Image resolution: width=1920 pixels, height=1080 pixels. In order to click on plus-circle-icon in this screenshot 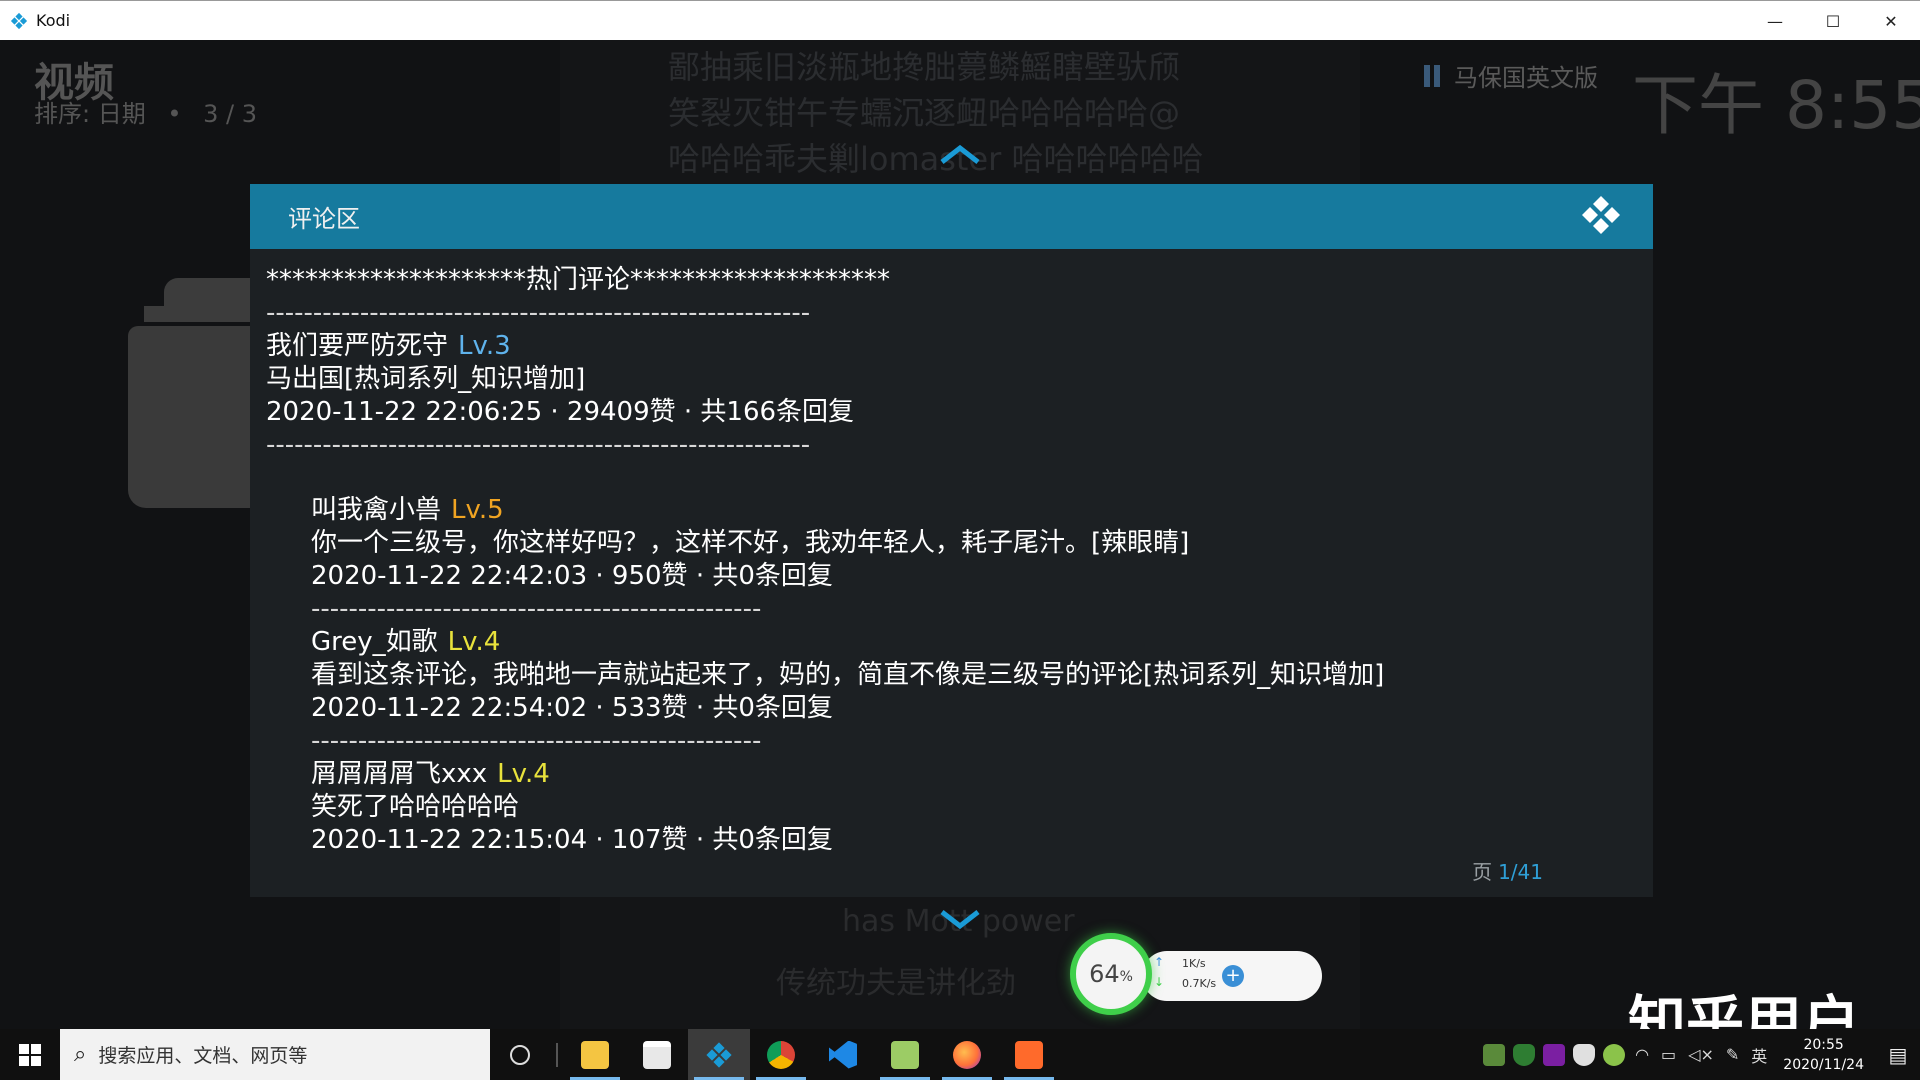, I will do `click(1614, 1054)`.